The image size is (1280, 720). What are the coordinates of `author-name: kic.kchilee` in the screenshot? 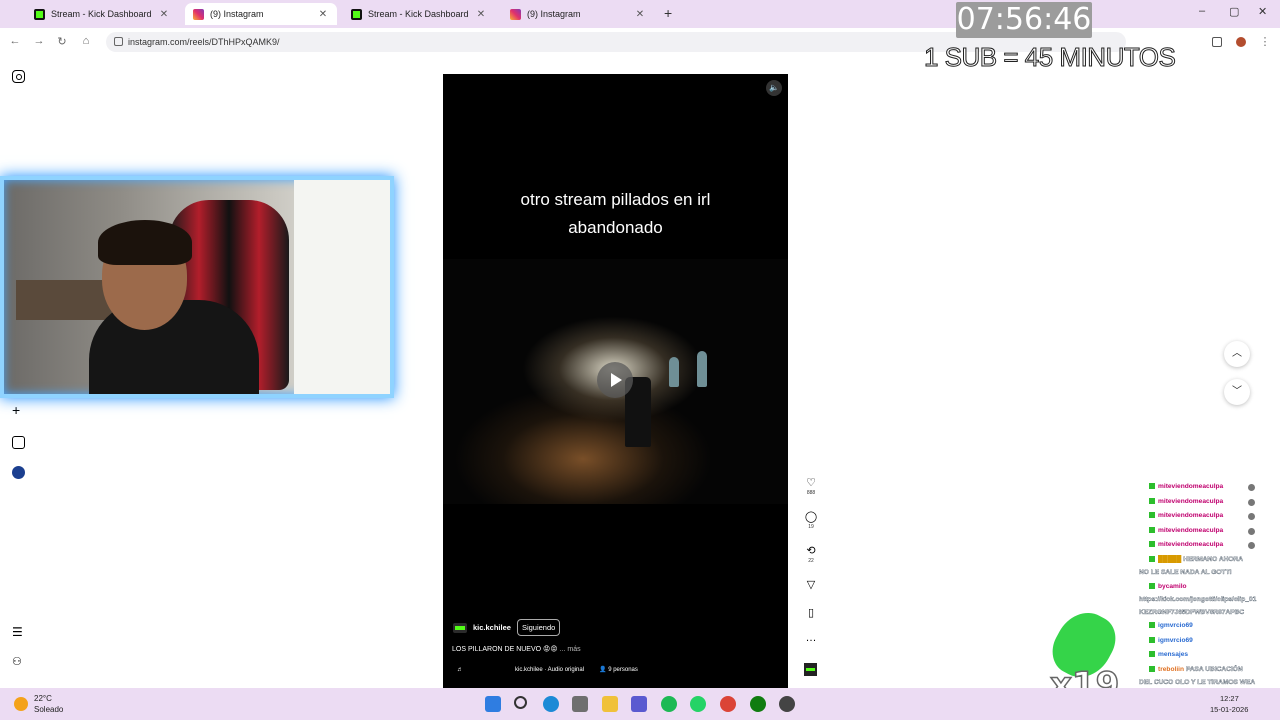 It's located at (492, 627).